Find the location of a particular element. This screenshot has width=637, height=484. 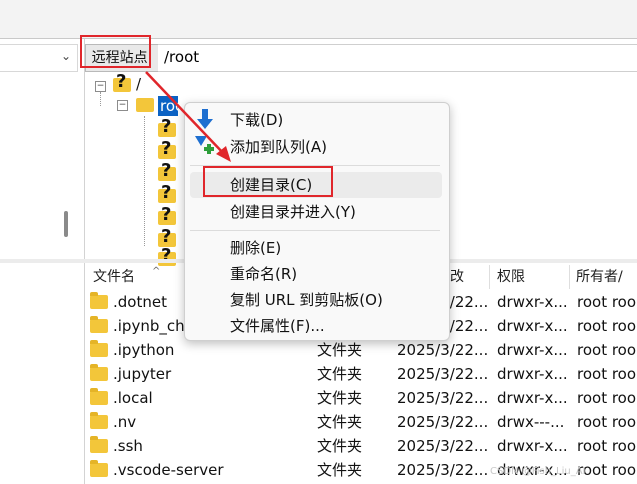

top-toolbar-area is located at coordinates (318, 19).